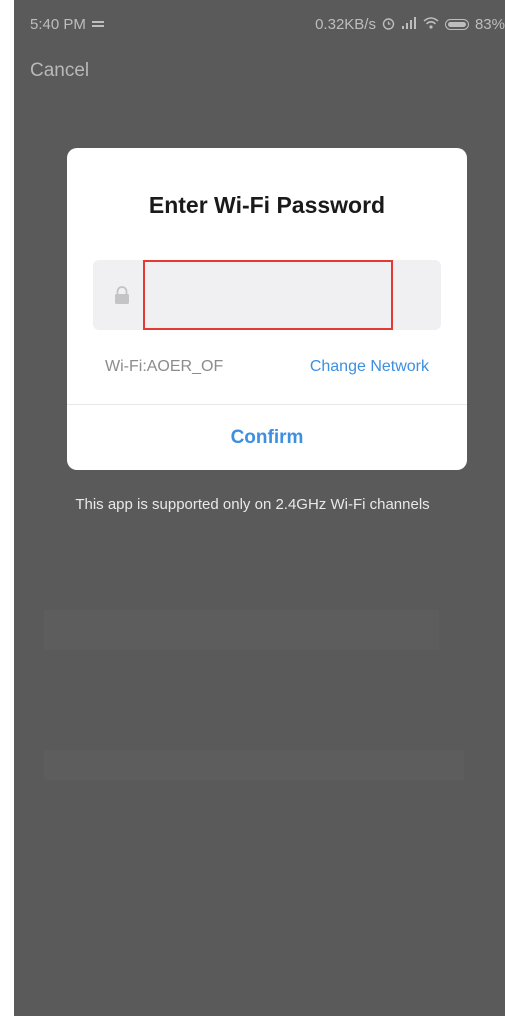 The image size is (505, 1016). I want to click on status-time-group: 5:40 PM, so click(67, 24).